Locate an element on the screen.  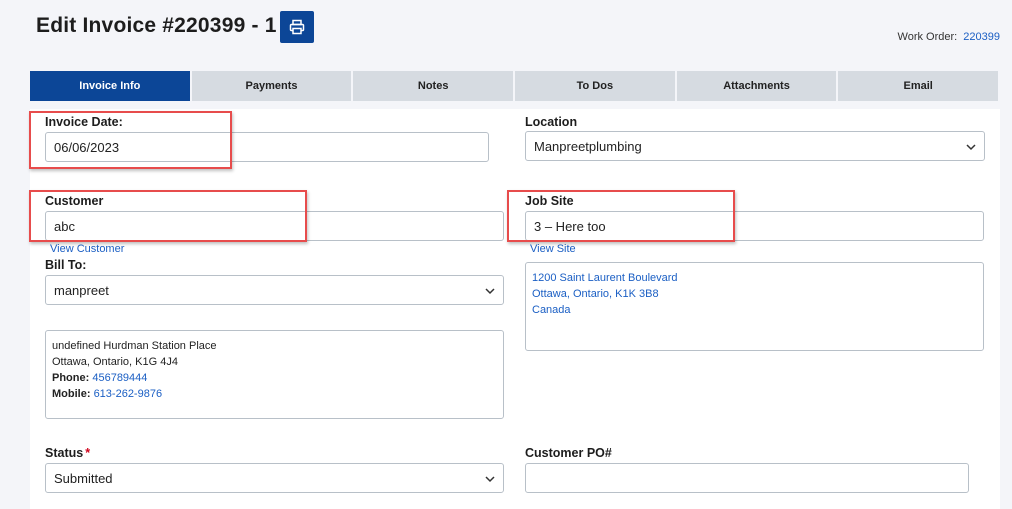
page-title: Edit Invoice #220399 - 1 is located at coordinates (156, 25).